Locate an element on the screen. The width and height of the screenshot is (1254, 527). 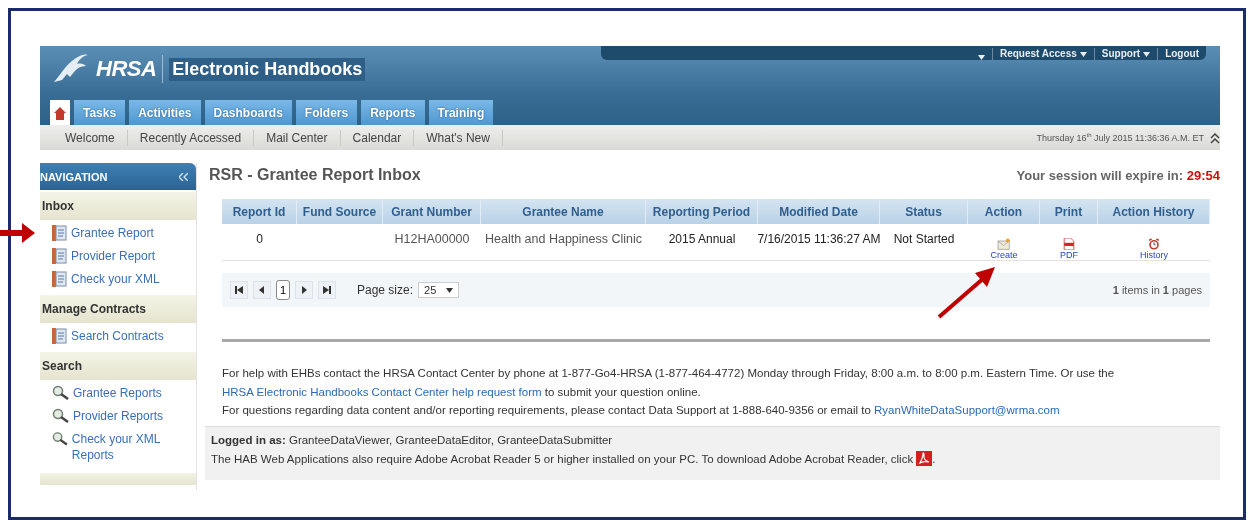
section-heading: Manage Contracts is located at coordinates (118, 309).